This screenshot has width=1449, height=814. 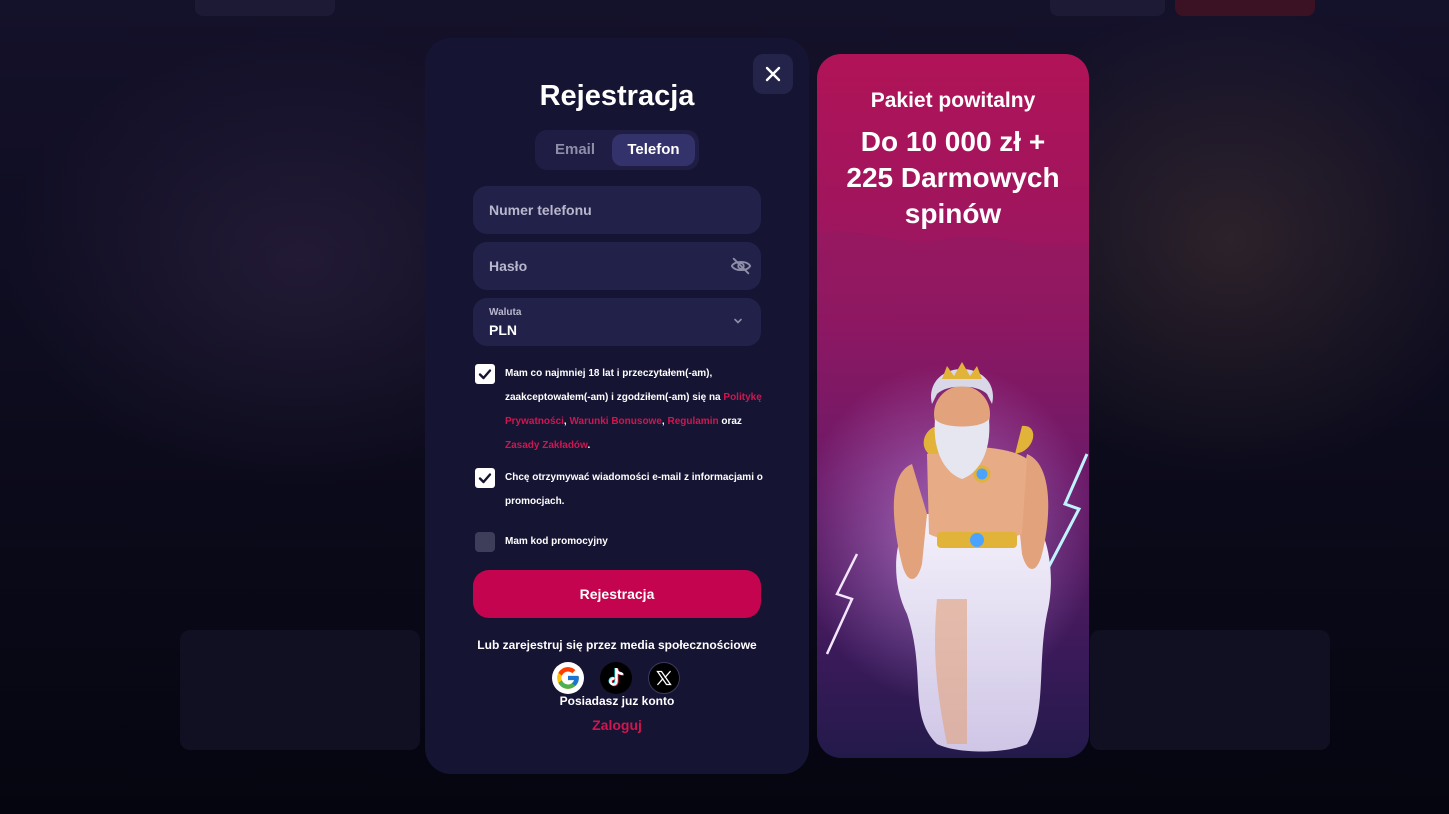 I want to click on x-login-button, so click(x=664, y=678).